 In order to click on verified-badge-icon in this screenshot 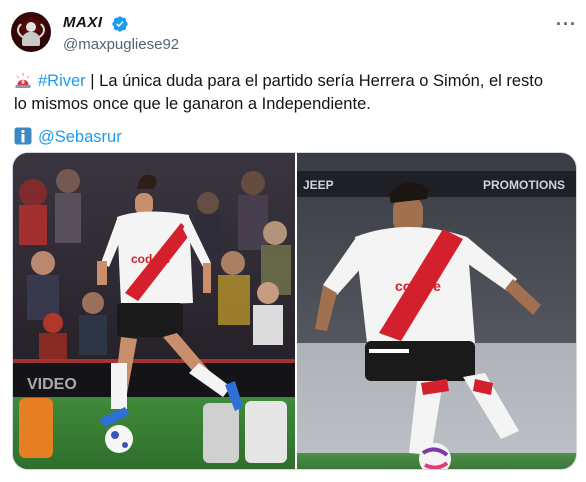, I will do `click(120, 24)`.